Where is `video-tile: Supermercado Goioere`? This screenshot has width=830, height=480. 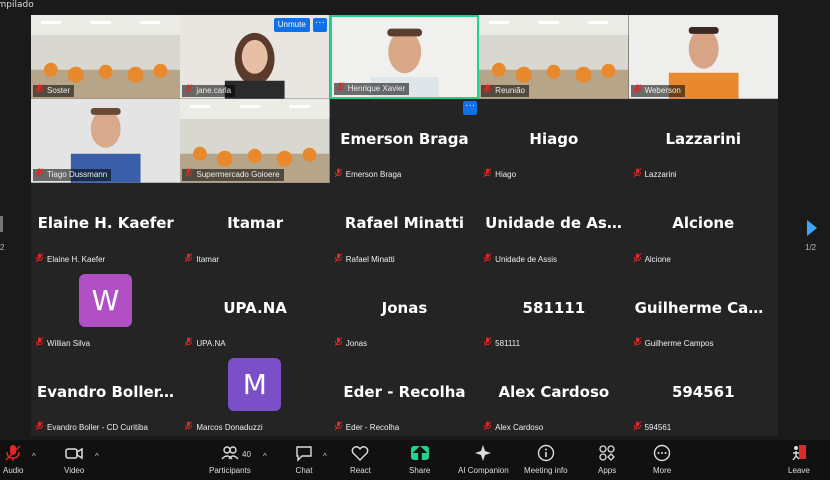 video-tile: Supermercado Goioere is located at coordinates (255, 141).